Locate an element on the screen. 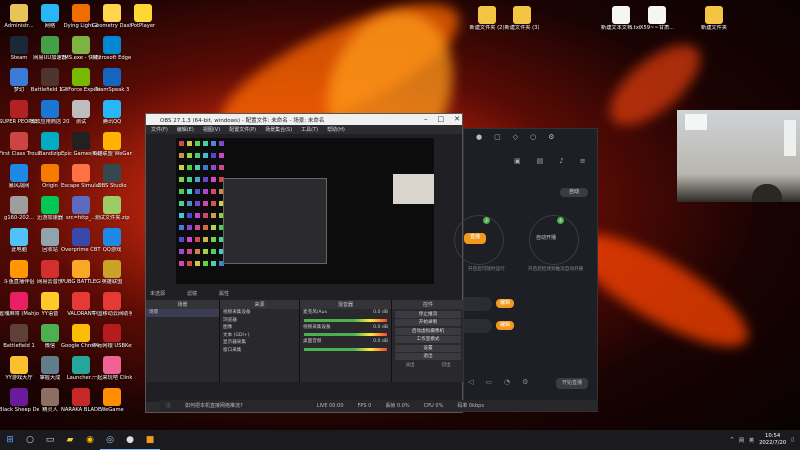 Image resolution: width=800 pixels, height=450 pixels. close-icon: ✕ is located at coordinates (457, 119).